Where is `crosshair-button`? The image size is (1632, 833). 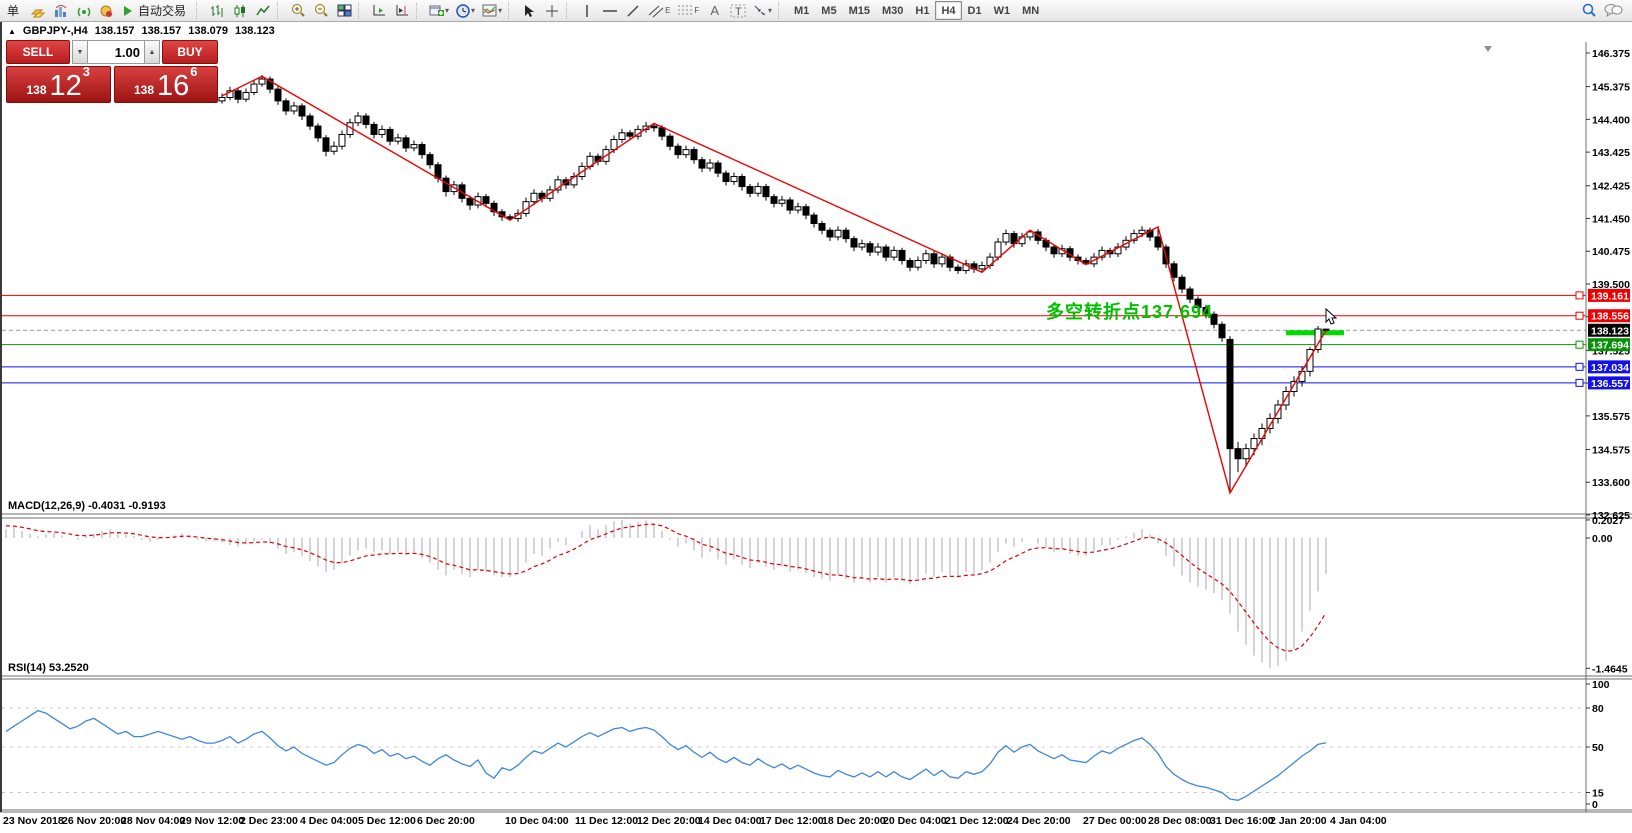
crosshair-button is located at coordinates (552, 11).